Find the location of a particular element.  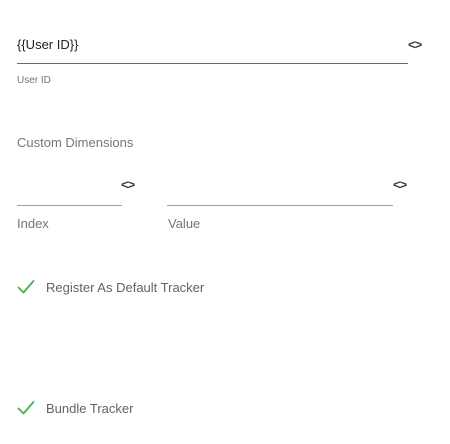

register-default-tracker-label: Register As Default Tracker is located at coordinates (125, 287).